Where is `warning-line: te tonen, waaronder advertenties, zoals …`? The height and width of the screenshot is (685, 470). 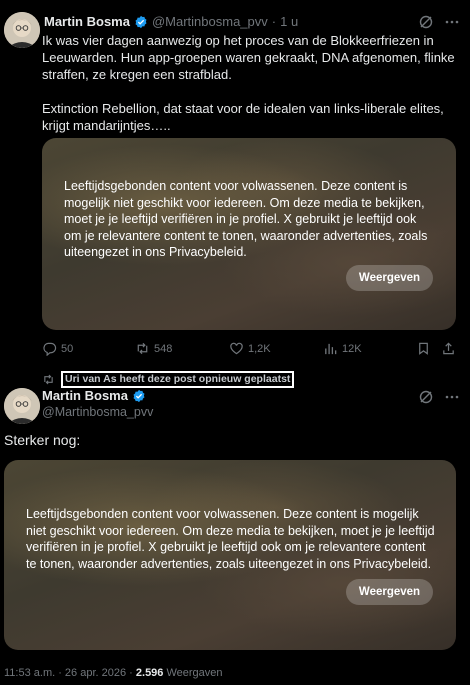
warning-line: te tonen, waaronder advertenties, zoals … is located at coordinates (229, 563).